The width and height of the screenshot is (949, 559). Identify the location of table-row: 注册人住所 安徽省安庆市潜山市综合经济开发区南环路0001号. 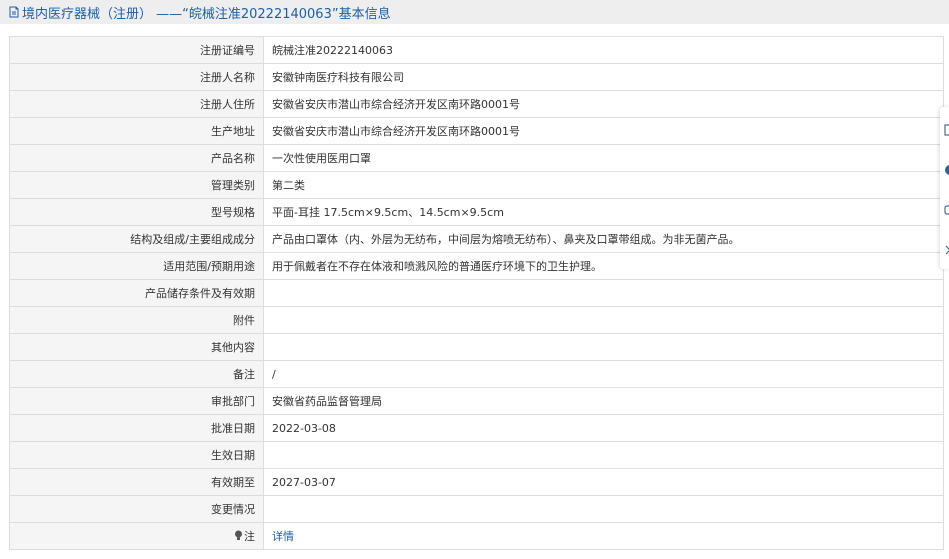
(476, 104).